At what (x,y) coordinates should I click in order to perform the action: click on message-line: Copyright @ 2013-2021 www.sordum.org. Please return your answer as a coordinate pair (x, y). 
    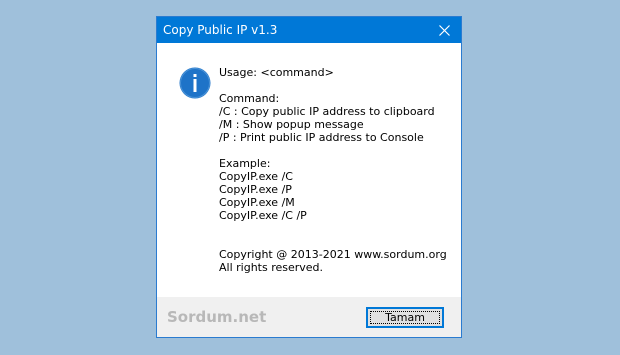
    Looking at the image, I should click on (333, 254).